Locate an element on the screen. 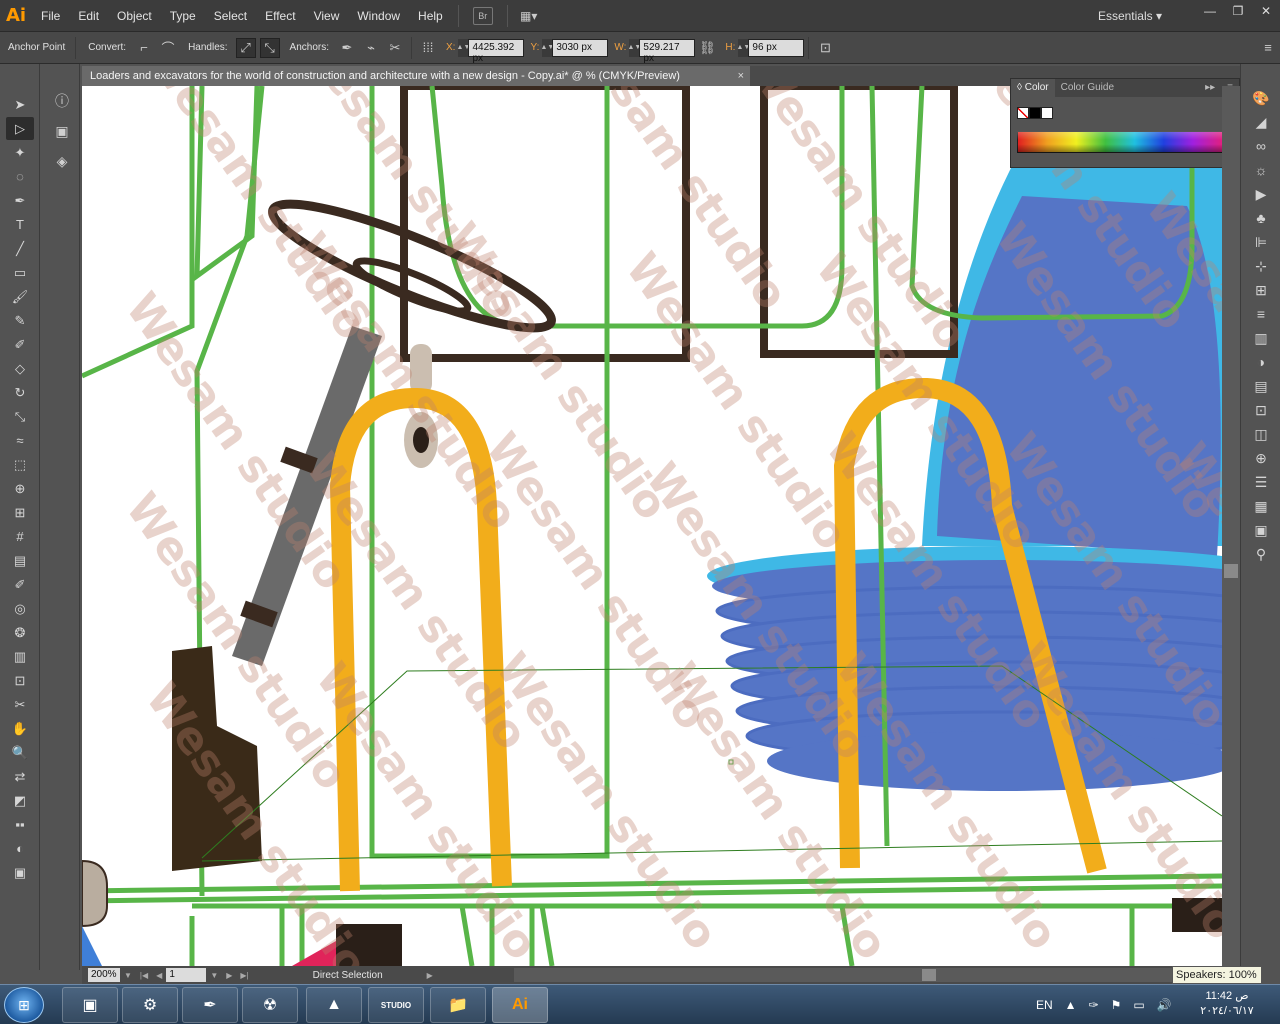  close-icon: ✕ is located at coordinates (1266, 11).